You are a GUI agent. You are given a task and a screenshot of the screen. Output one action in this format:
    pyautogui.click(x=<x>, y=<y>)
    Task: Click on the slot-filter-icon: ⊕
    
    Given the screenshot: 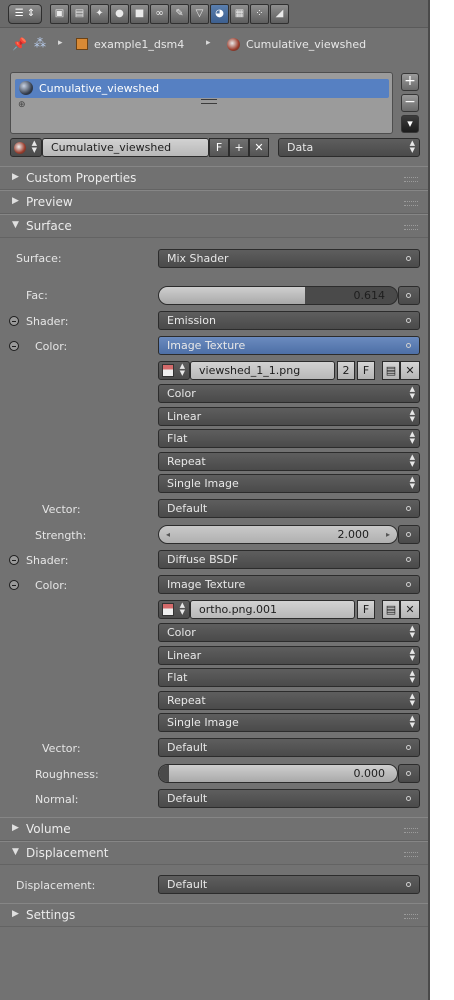 What is the action you would take?
    pyautogui.click(x=22, y=105)
    